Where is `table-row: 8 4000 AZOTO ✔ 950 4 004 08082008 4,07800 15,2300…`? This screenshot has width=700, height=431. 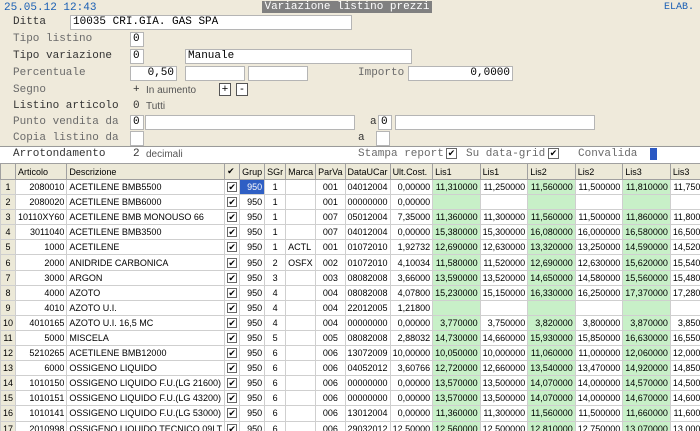
table-row: 8 4000 AZOTO ✔ 950 4 004 08082008 4,07800 15,2300… is located at coordinates (350, 292).